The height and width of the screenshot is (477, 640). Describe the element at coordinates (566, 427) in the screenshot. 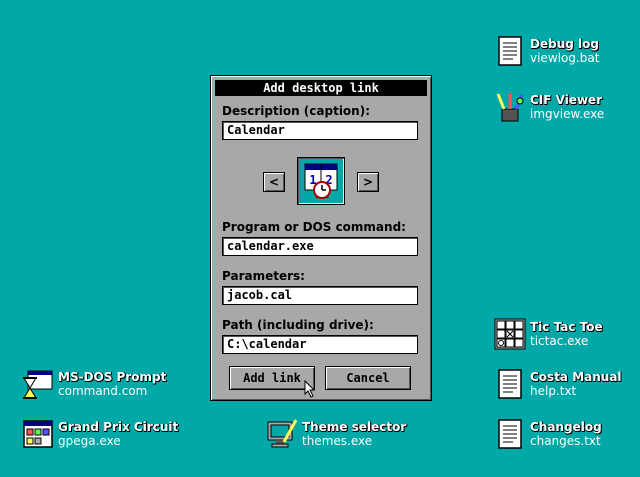

I see `desktop-link-title: Changelog` at that location.